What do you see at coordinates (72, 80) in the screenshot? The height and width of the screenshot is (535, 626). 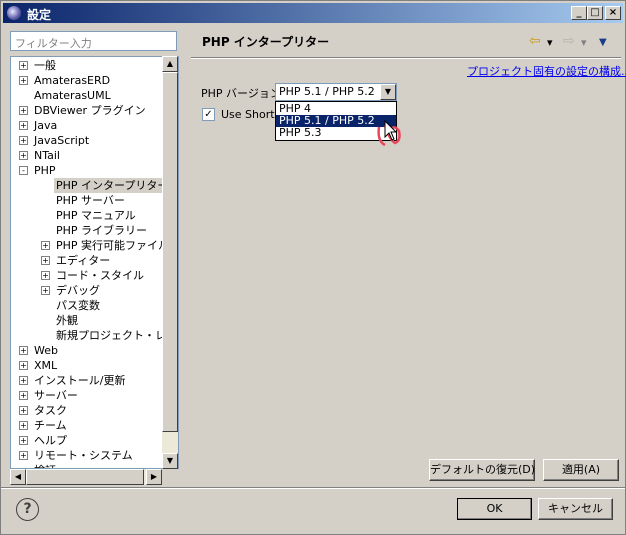 I see `tree-item-label: AmaterasERD` at bounding box center [72, 80].